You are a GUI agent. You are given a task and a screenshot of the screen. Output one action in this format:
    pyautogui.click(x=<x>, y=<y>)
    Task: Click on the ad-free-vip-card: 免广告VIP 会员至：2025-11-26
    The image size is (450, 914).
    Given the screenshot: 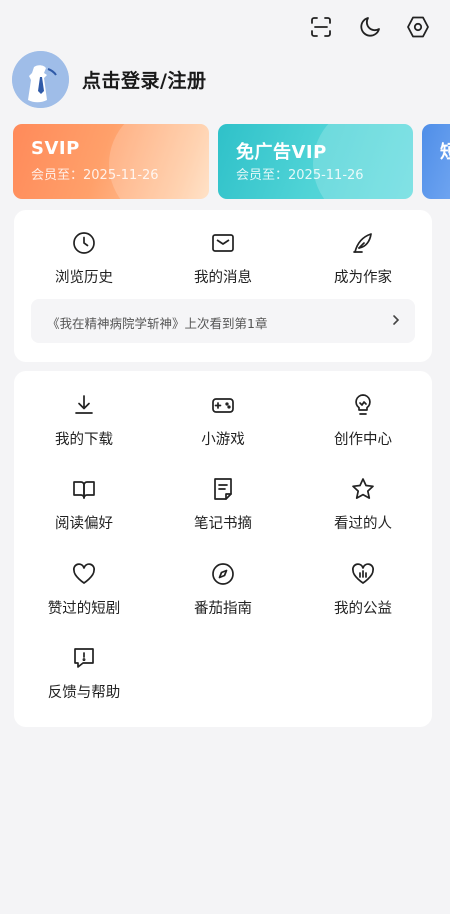 What is the action you would take?
    pyautogui.click(x=315, y=161)
    